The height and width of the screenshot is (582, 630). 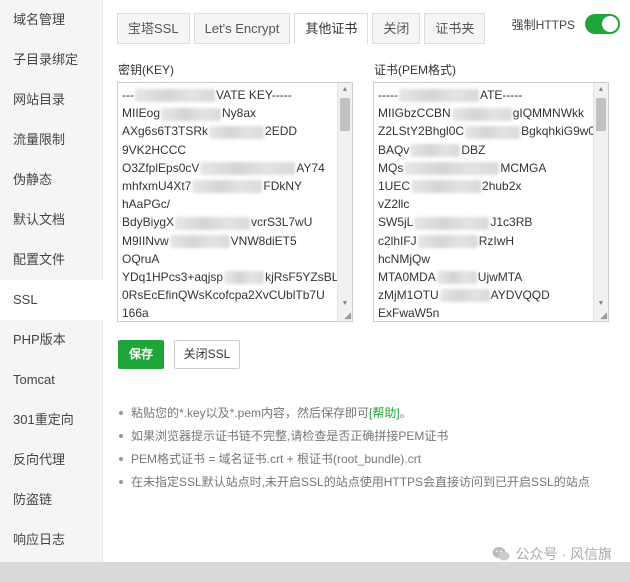 What do you see at coordinates (51, 540) in the screenshot?
I see `sidebar-item-response-log: 响应日志` at bounding box center [51, 540].